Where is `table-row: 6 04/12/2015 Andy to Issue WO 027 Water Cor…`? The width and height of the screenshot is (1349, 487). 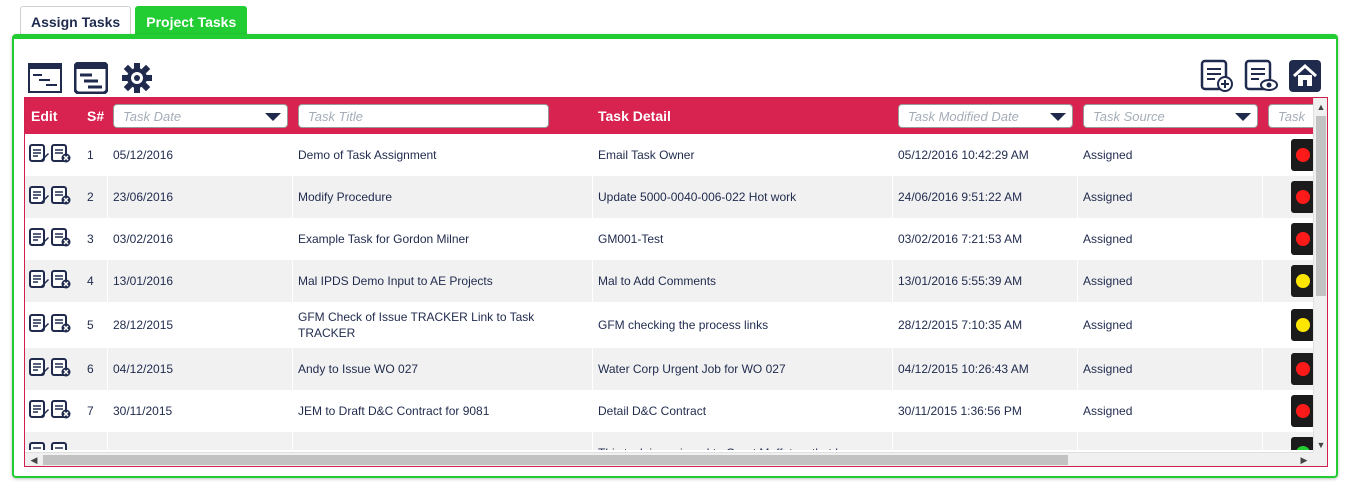 table-row: 6 04/12/2015 Andy to Issue WO 027 Water Cor… is located at coordinates (670, 369).